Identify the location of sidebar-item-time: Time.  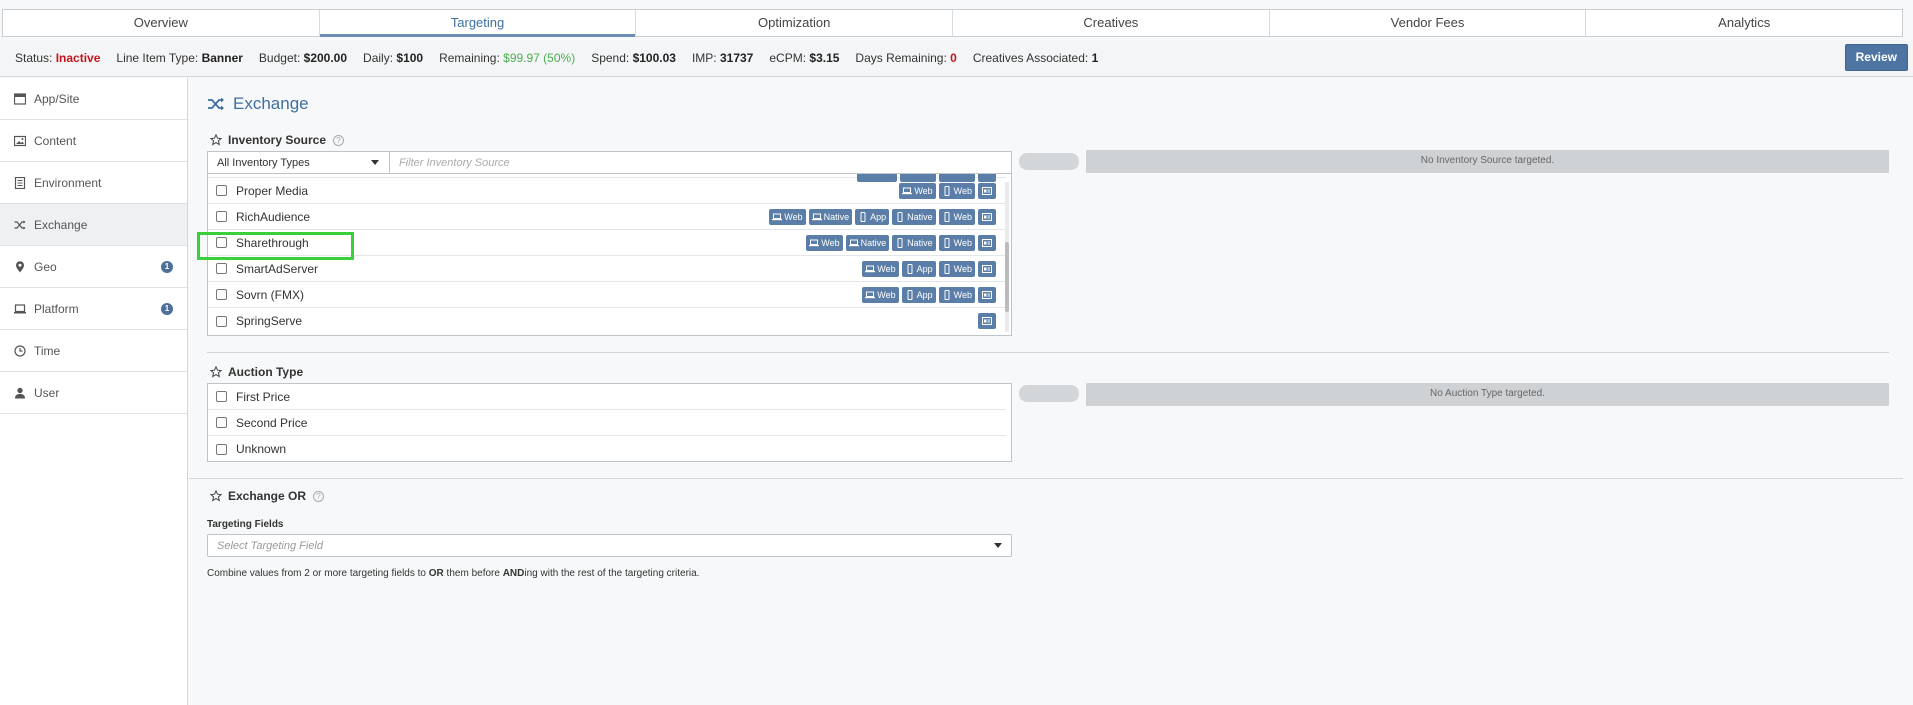
(93, 351).